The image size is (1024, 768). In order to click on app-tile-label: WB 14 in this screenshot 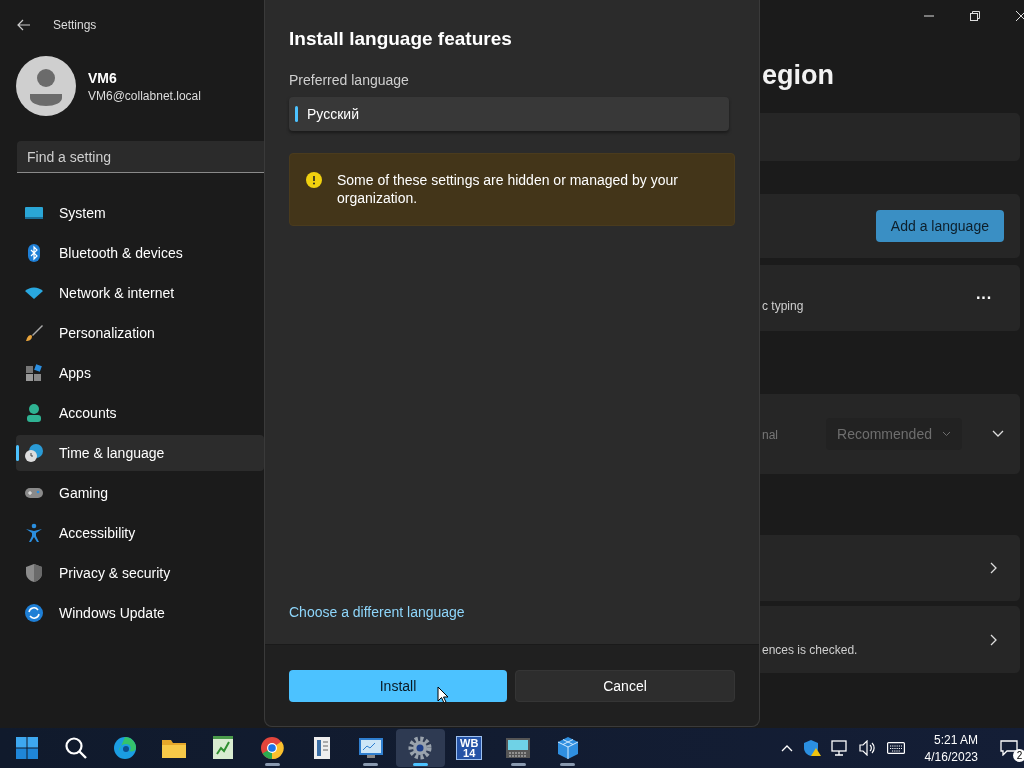, I will do `click(469, 748)`.